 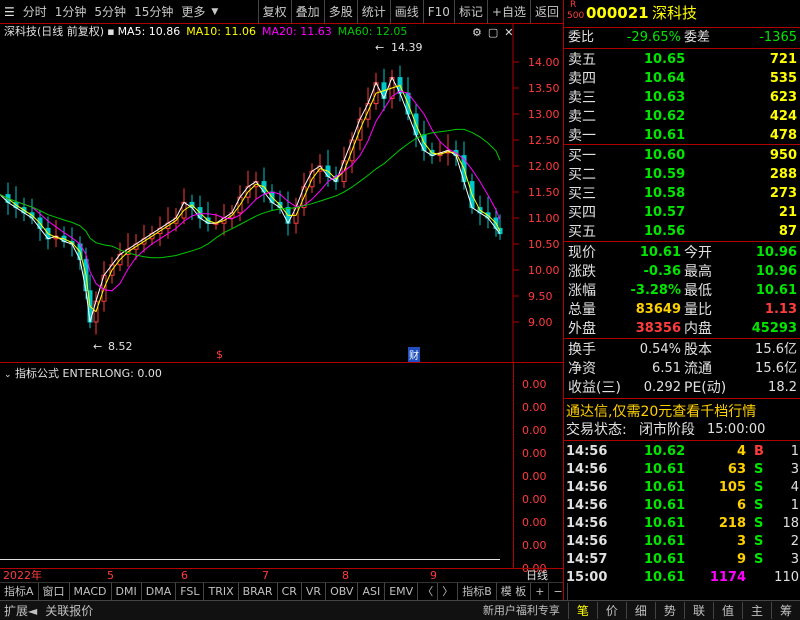 What do you see at coordinates (340, 12) in the screenshot?
I see `toolbar-duogu: 多股` at bounding box center [340, 12].